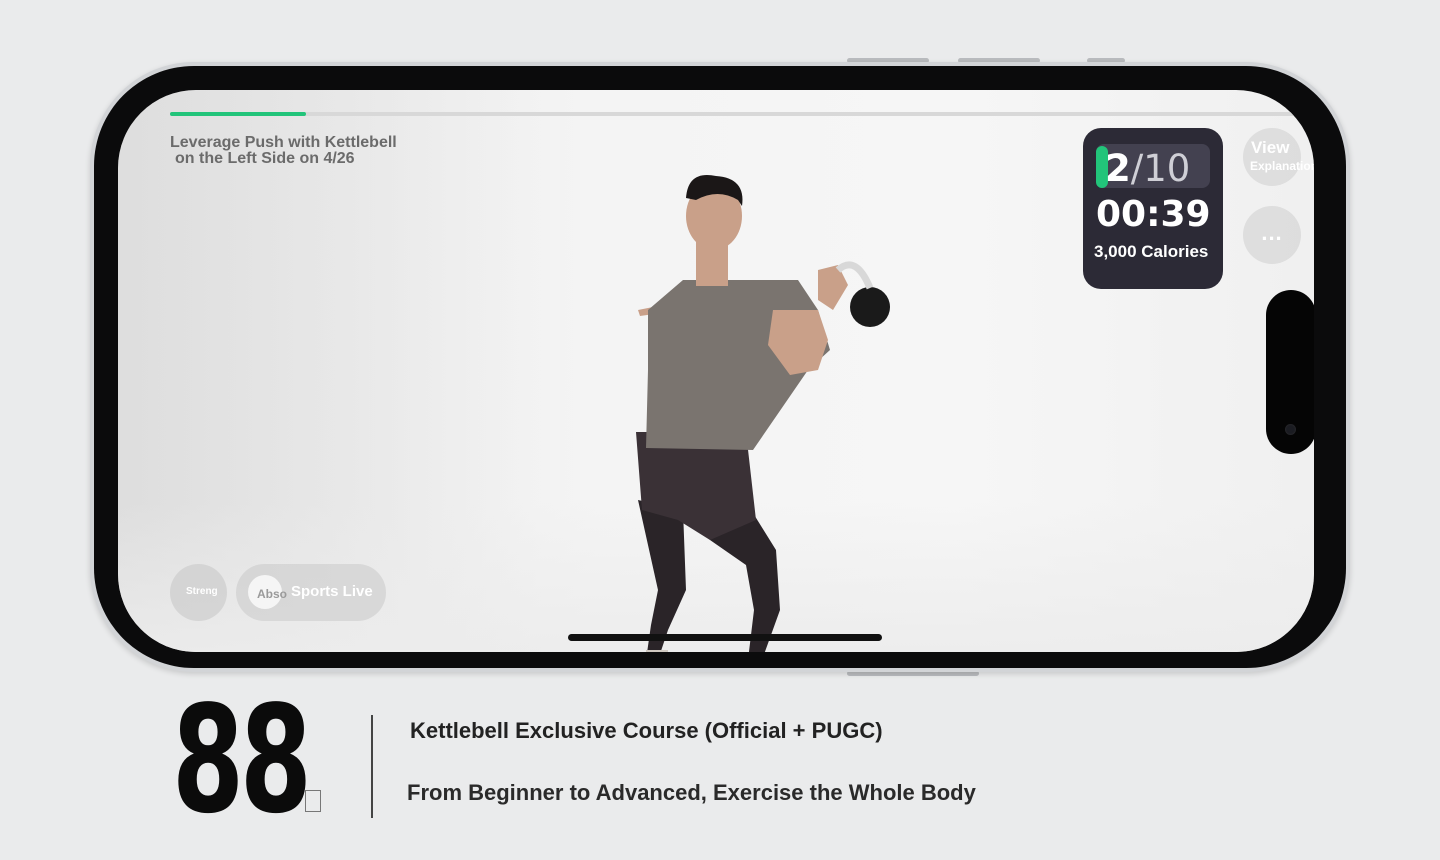 The height and width of the screenshot is (860, 1440). Describe the element at coordinates (1282, 166) in the screenshot. I see `view-sub-label: Explanation` at that location.